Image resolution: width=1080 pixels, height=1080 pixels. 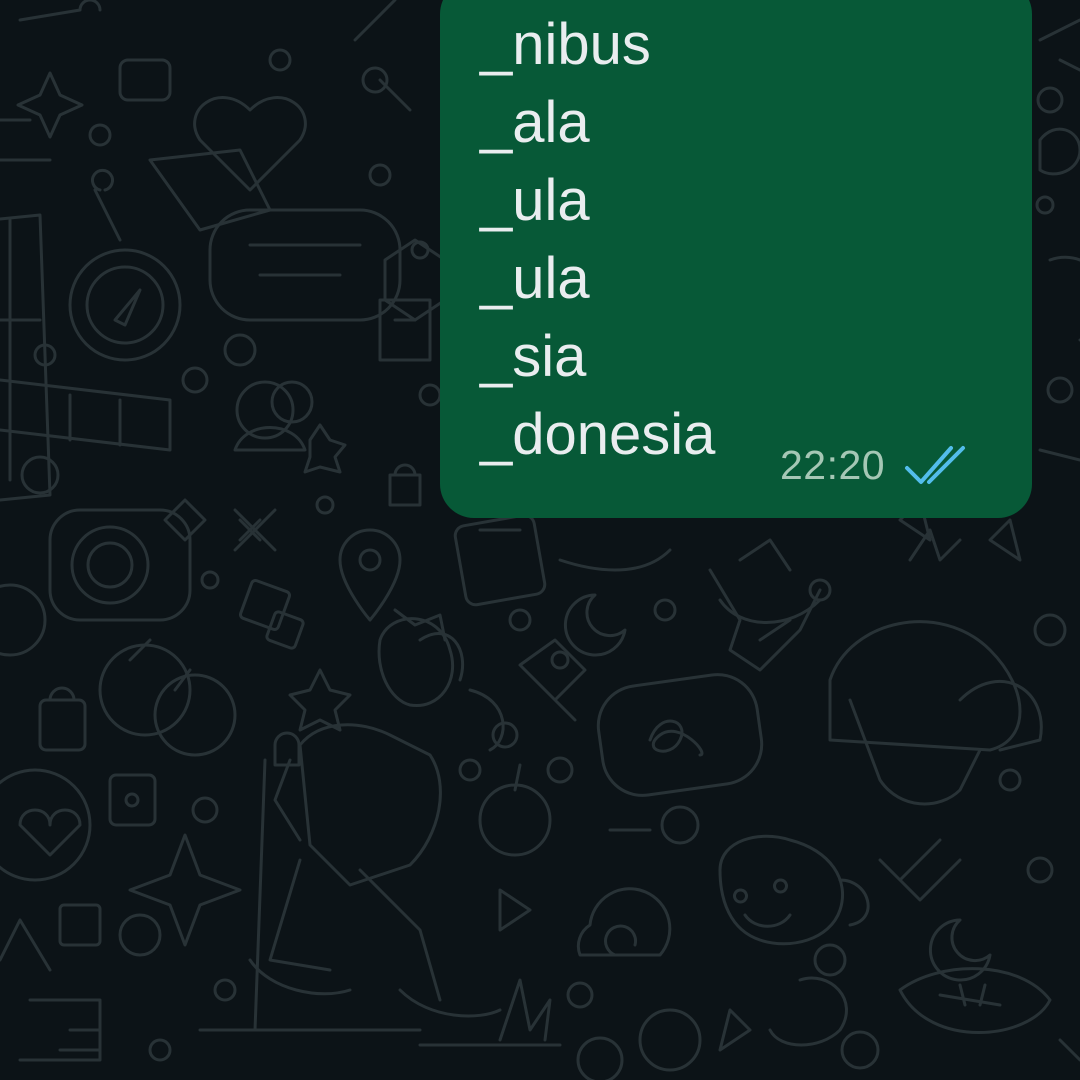 What do you see at coordinates (533, 356) in the screenshot?
I see `message-line: _sia` at bounding box center [533, 356].